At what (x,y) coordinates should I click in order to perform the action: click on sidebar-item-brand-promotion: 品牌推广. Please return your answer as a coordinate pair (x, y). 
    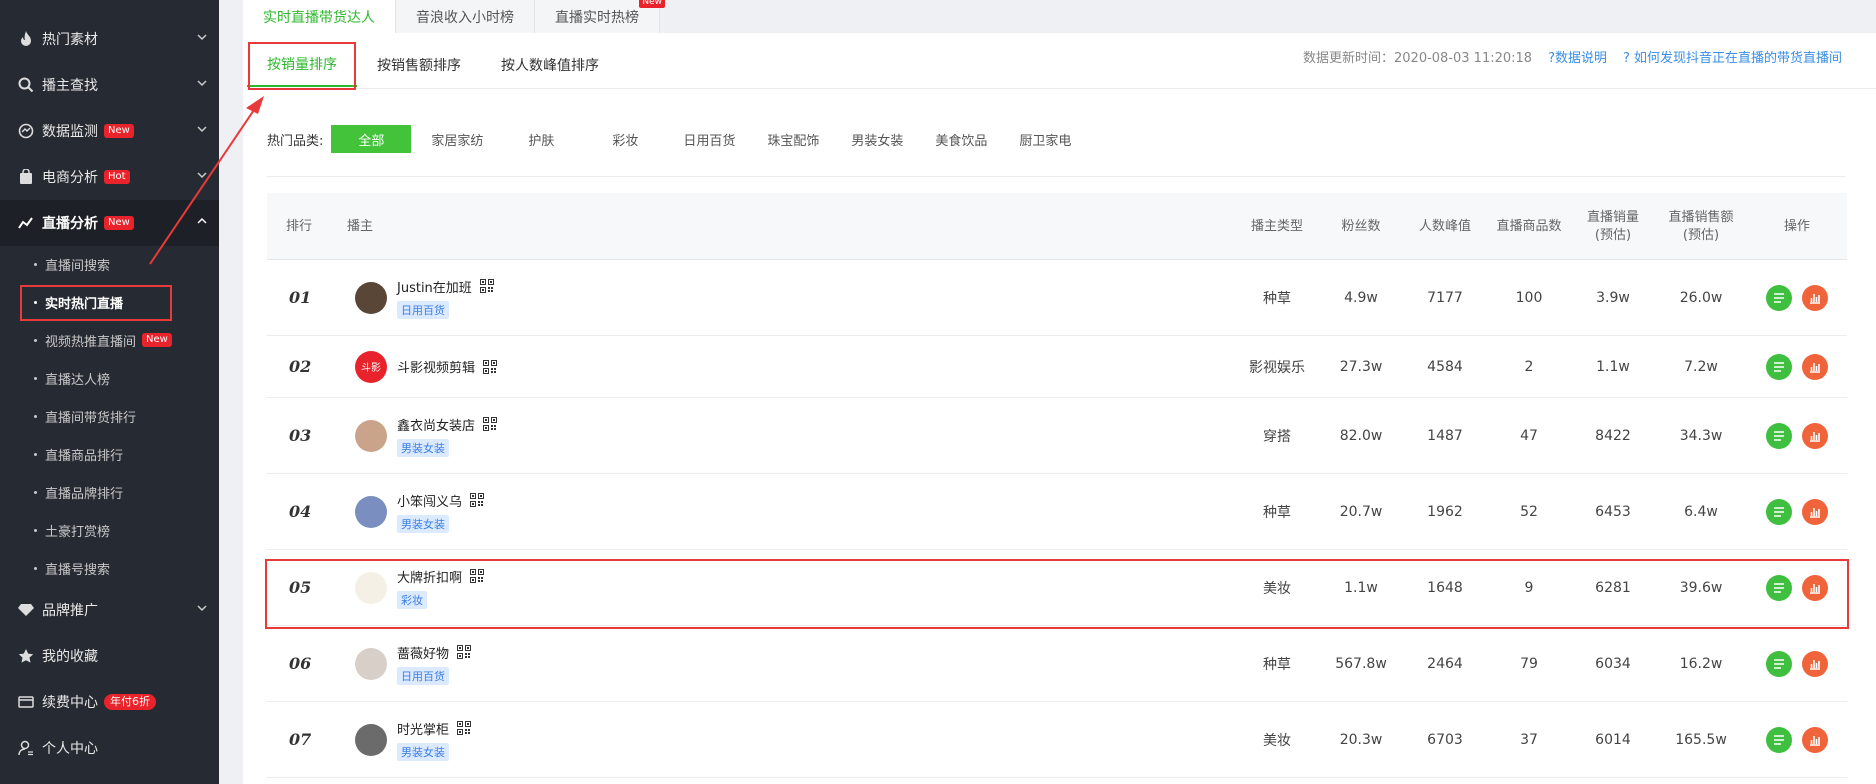
    Looking at the image, I should click on (109, 610).